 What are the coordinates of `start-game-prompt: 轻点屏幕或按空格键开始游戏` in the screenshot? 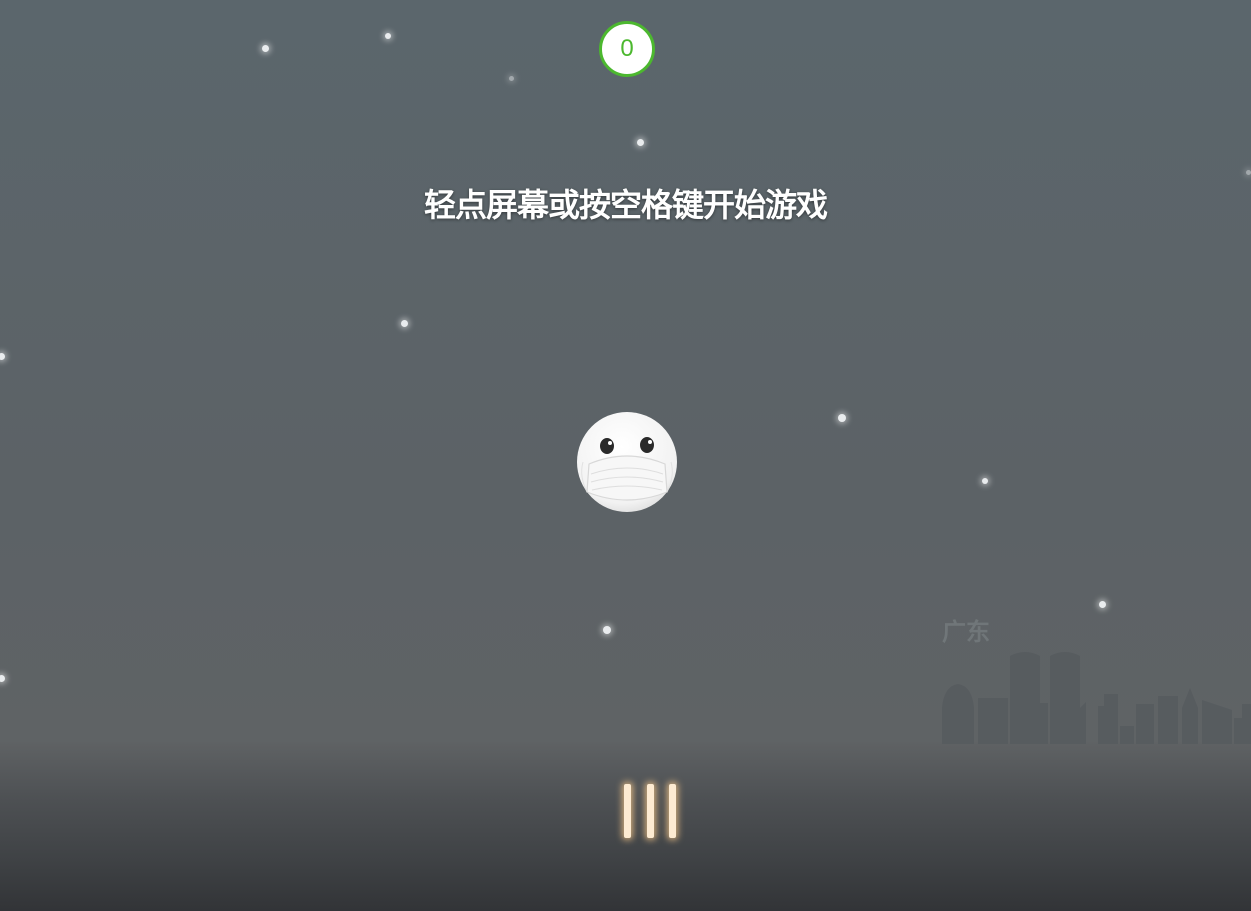 It's located at (625, 203).